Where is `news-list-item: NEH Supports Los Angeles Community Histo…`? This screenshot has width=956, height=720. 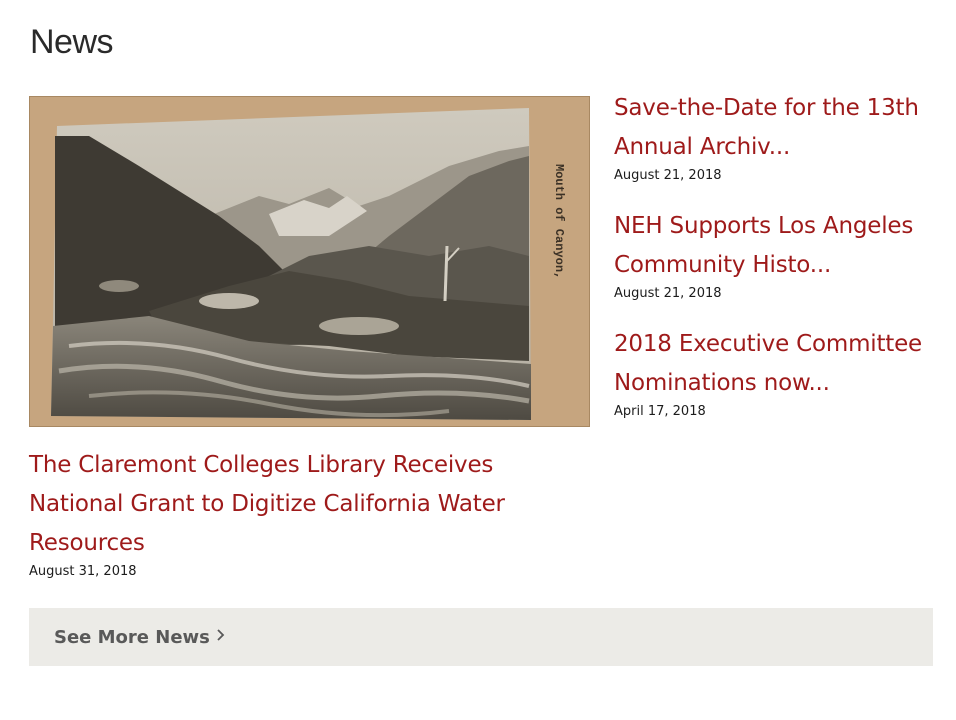 news-list-item: NEH Supports Los Angeles Community Histo… is located at coordinates (779, 255).